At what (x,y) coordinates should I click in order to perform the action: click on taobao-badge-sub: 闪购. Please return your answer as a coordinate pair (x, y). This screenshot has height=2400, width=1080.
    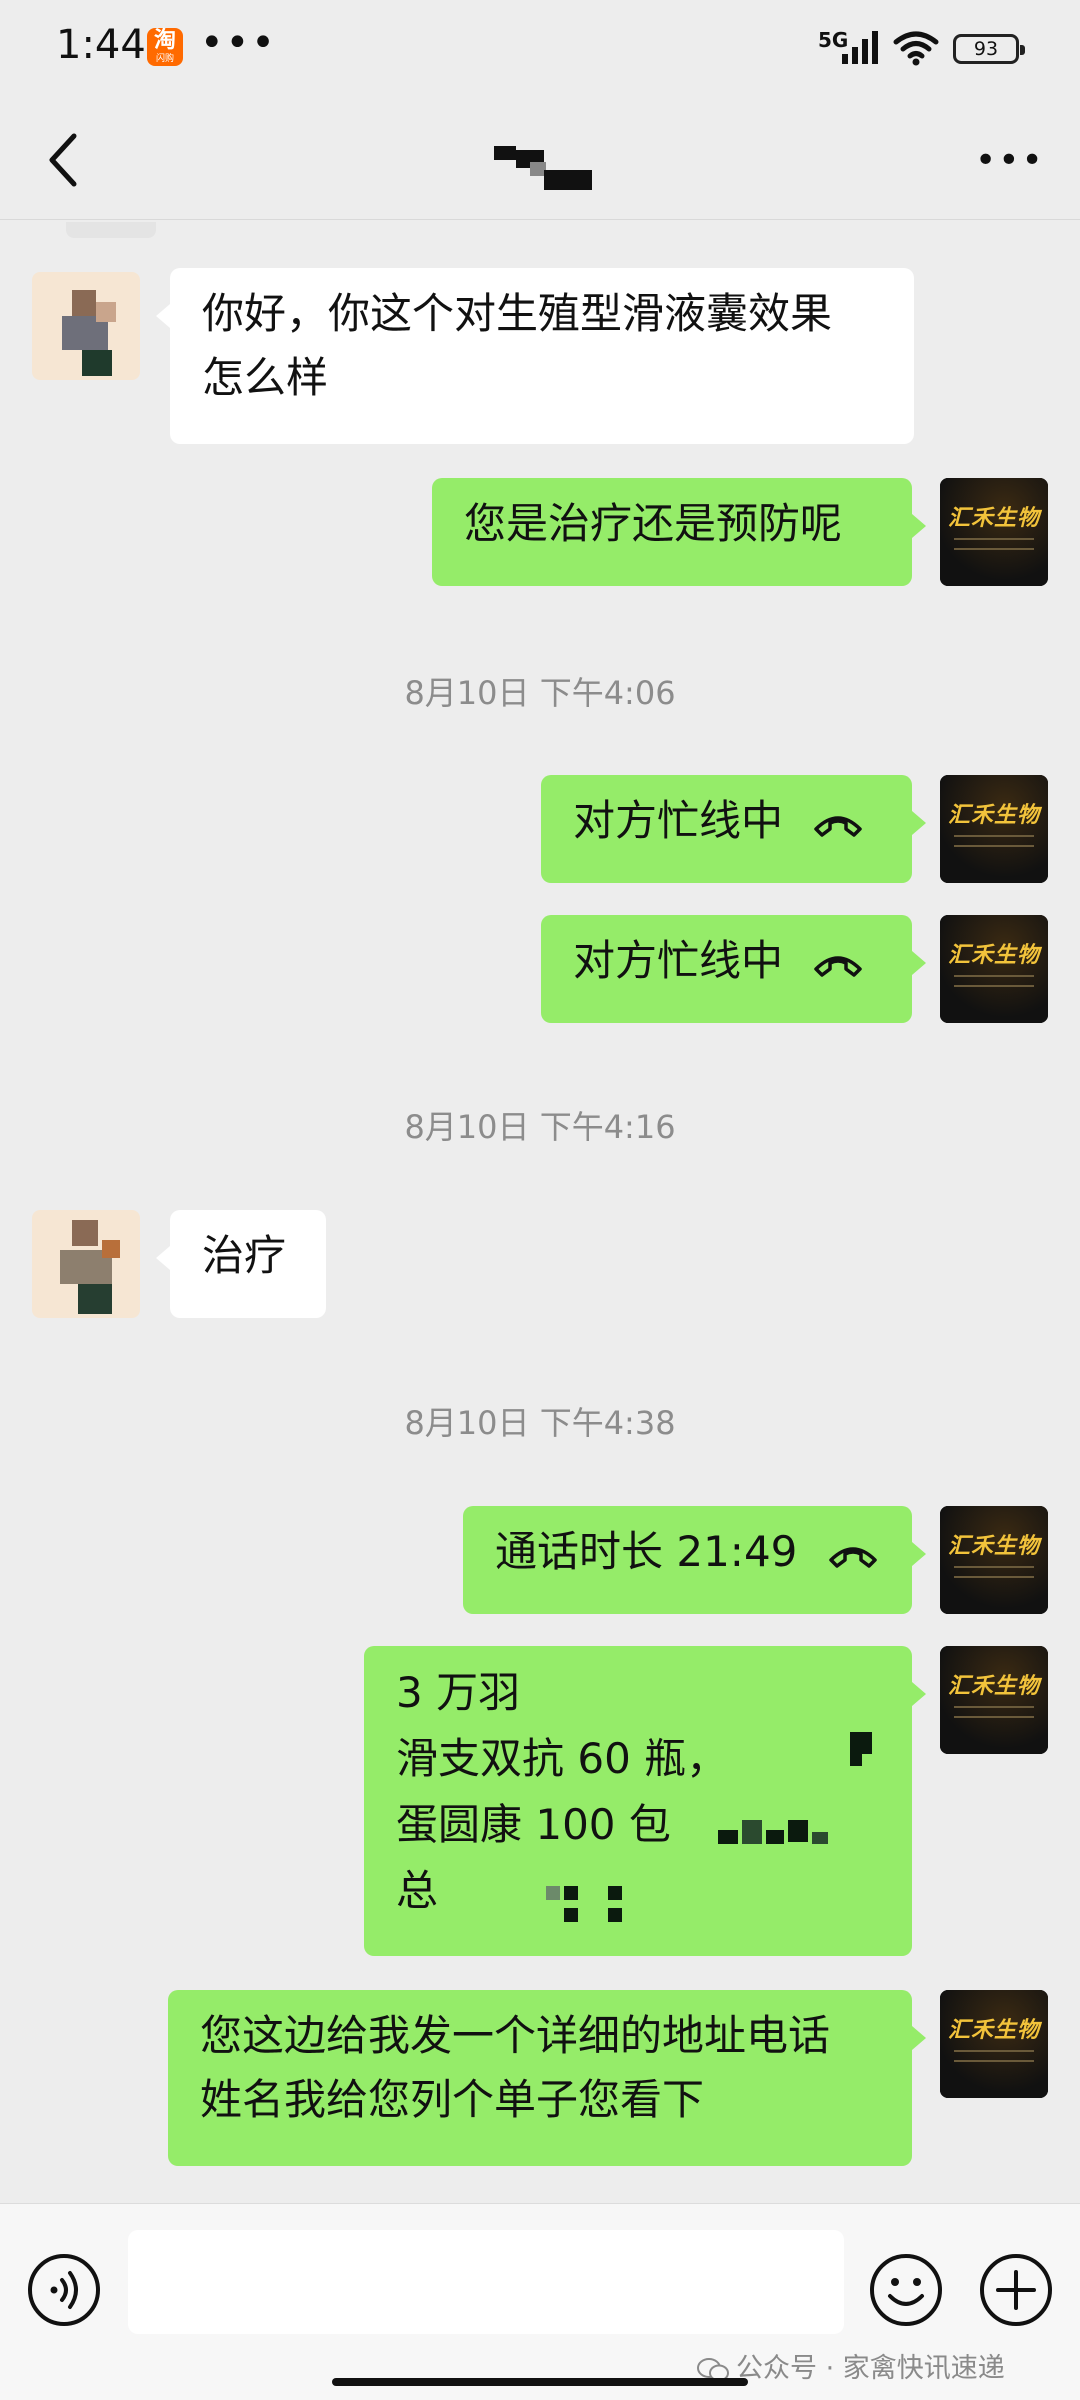
    Looking at the image, I should click on (164, 59).